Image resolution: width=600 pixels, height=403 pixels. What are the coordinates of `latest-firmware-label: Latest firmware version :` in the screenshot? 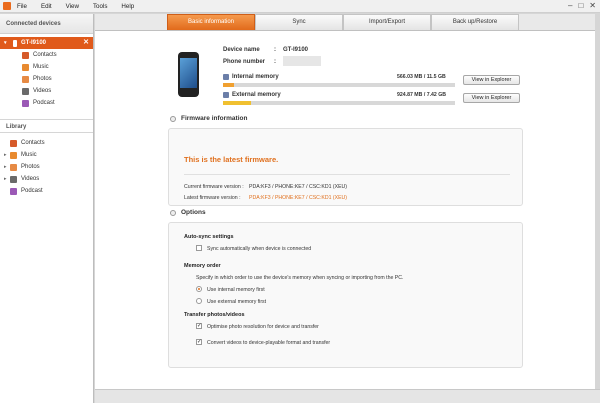 It's located at (212, 198).